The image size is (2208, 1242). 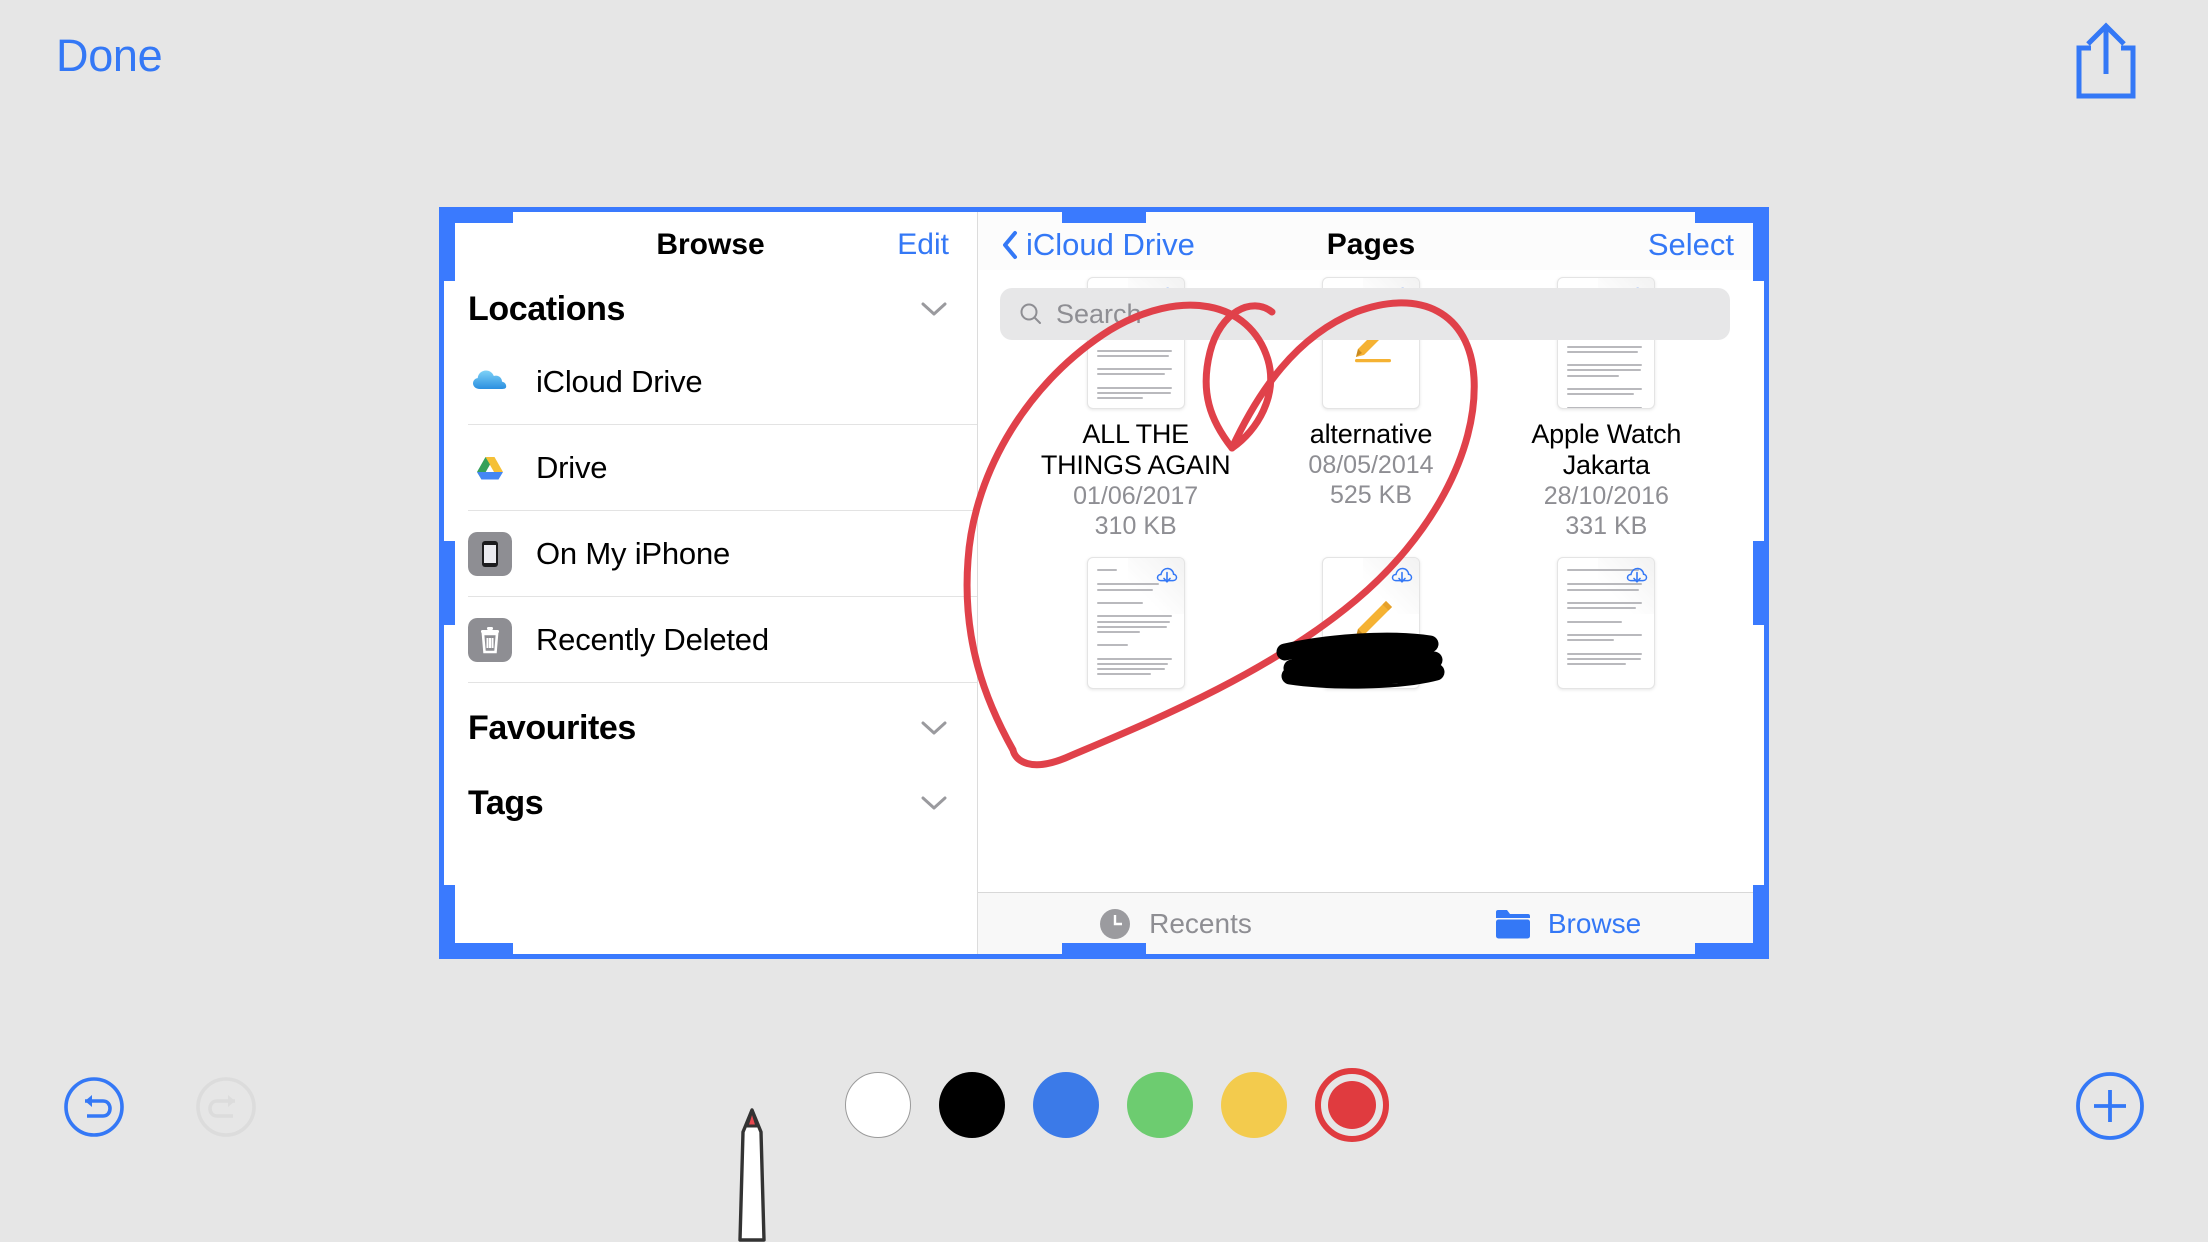 I want to click on done-button: Done, so click(x=109, y=56).